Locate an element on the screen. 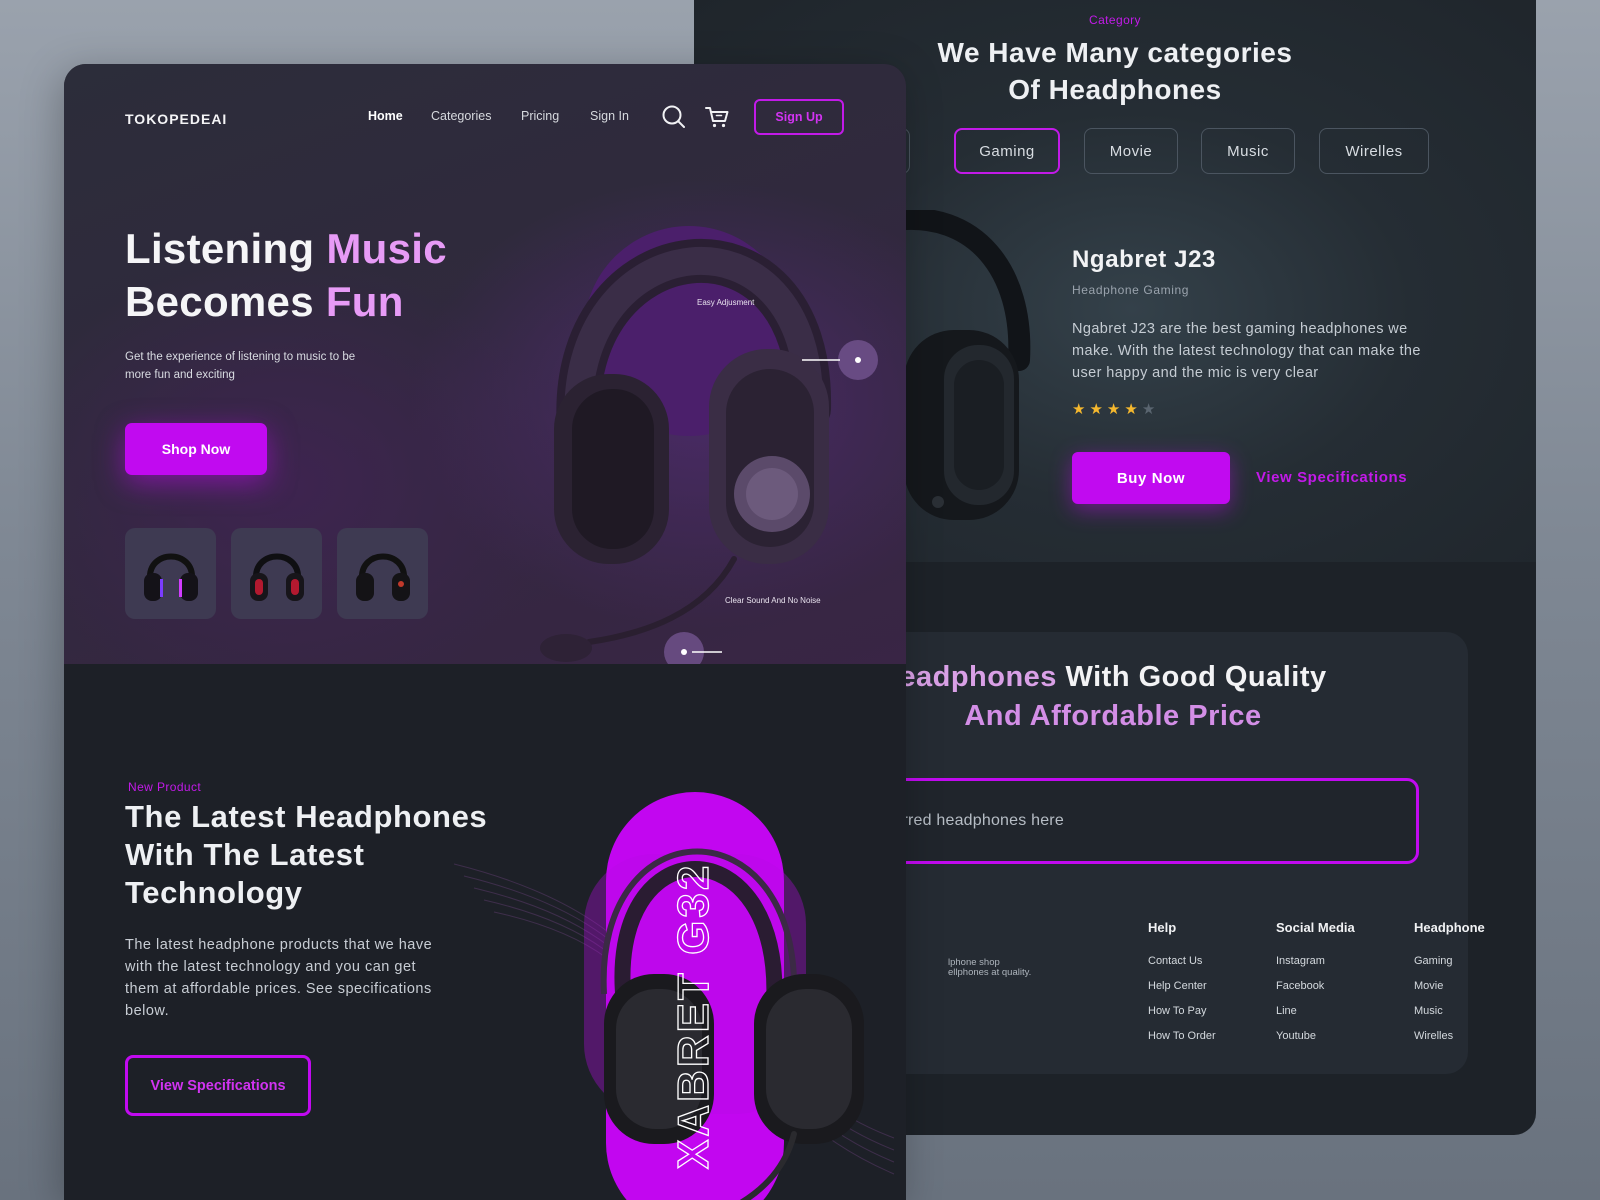 The width and height of the screenshot is (1600, 1200). buy-now-button: Buy Now is located at coordinates (1151, 478).